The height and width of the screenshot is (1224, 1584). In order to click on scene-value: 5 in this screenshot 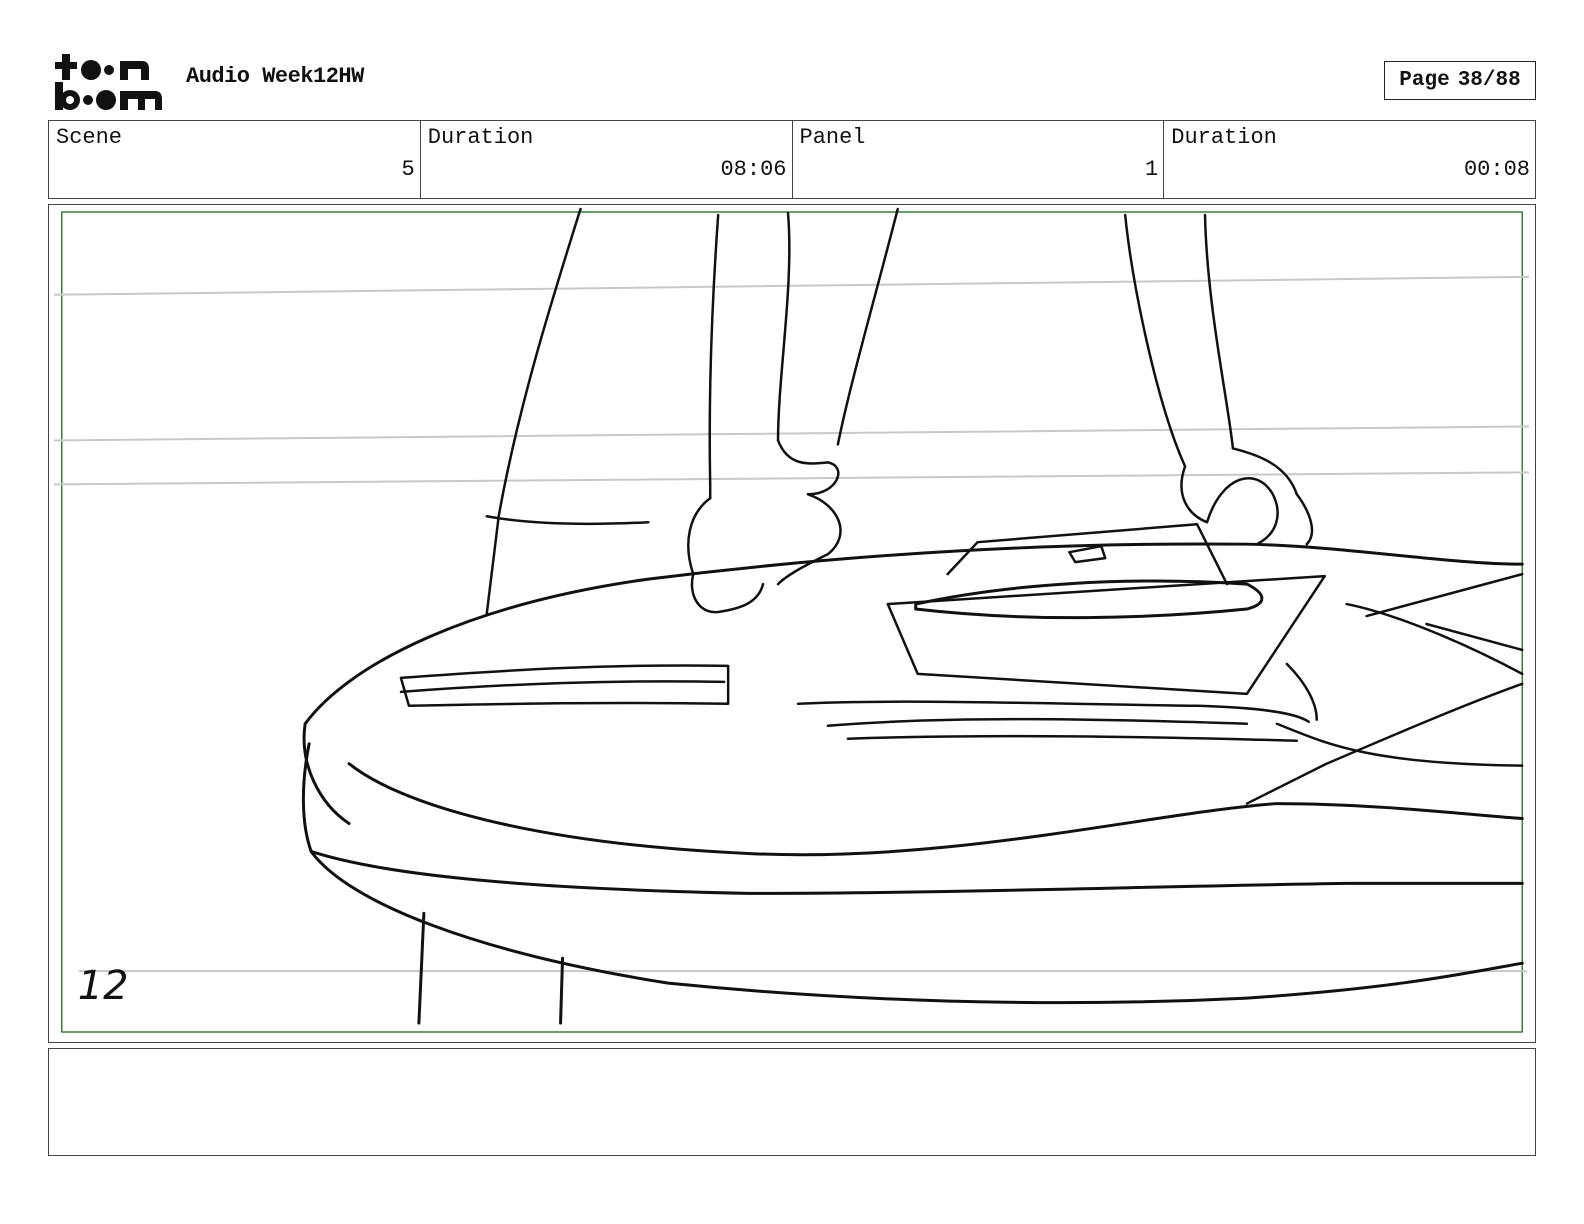, I will do `click(408, 169)`.